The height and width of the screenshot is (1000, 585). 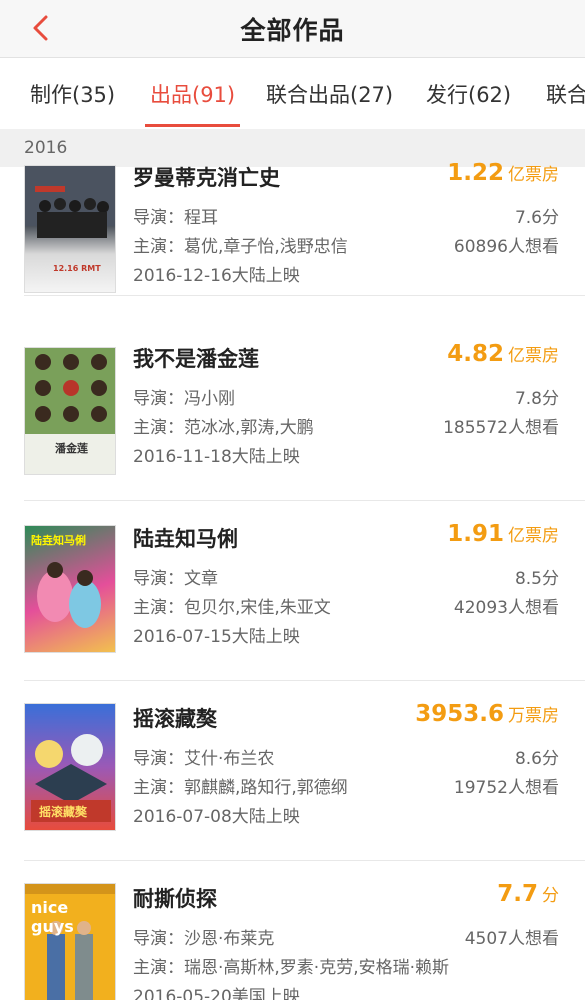 I want to click on movie-cast: 主演：瑞恩·高斯林,罗素·克劳,安格瑞·赖斯, so click(x=291, y=968).